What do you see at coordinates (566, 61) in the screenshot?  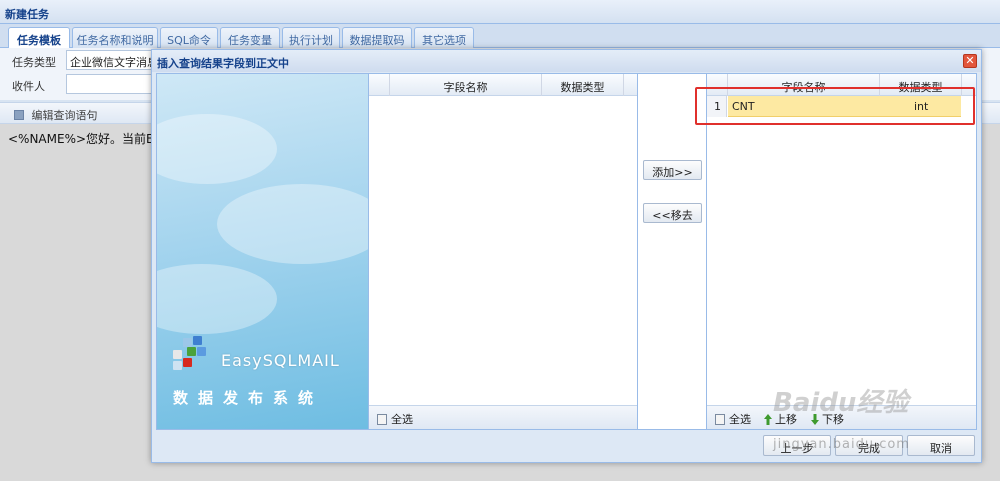 I see `dialog-title: 插入查询结果字段到正文中` at bounding box center [566, 61].